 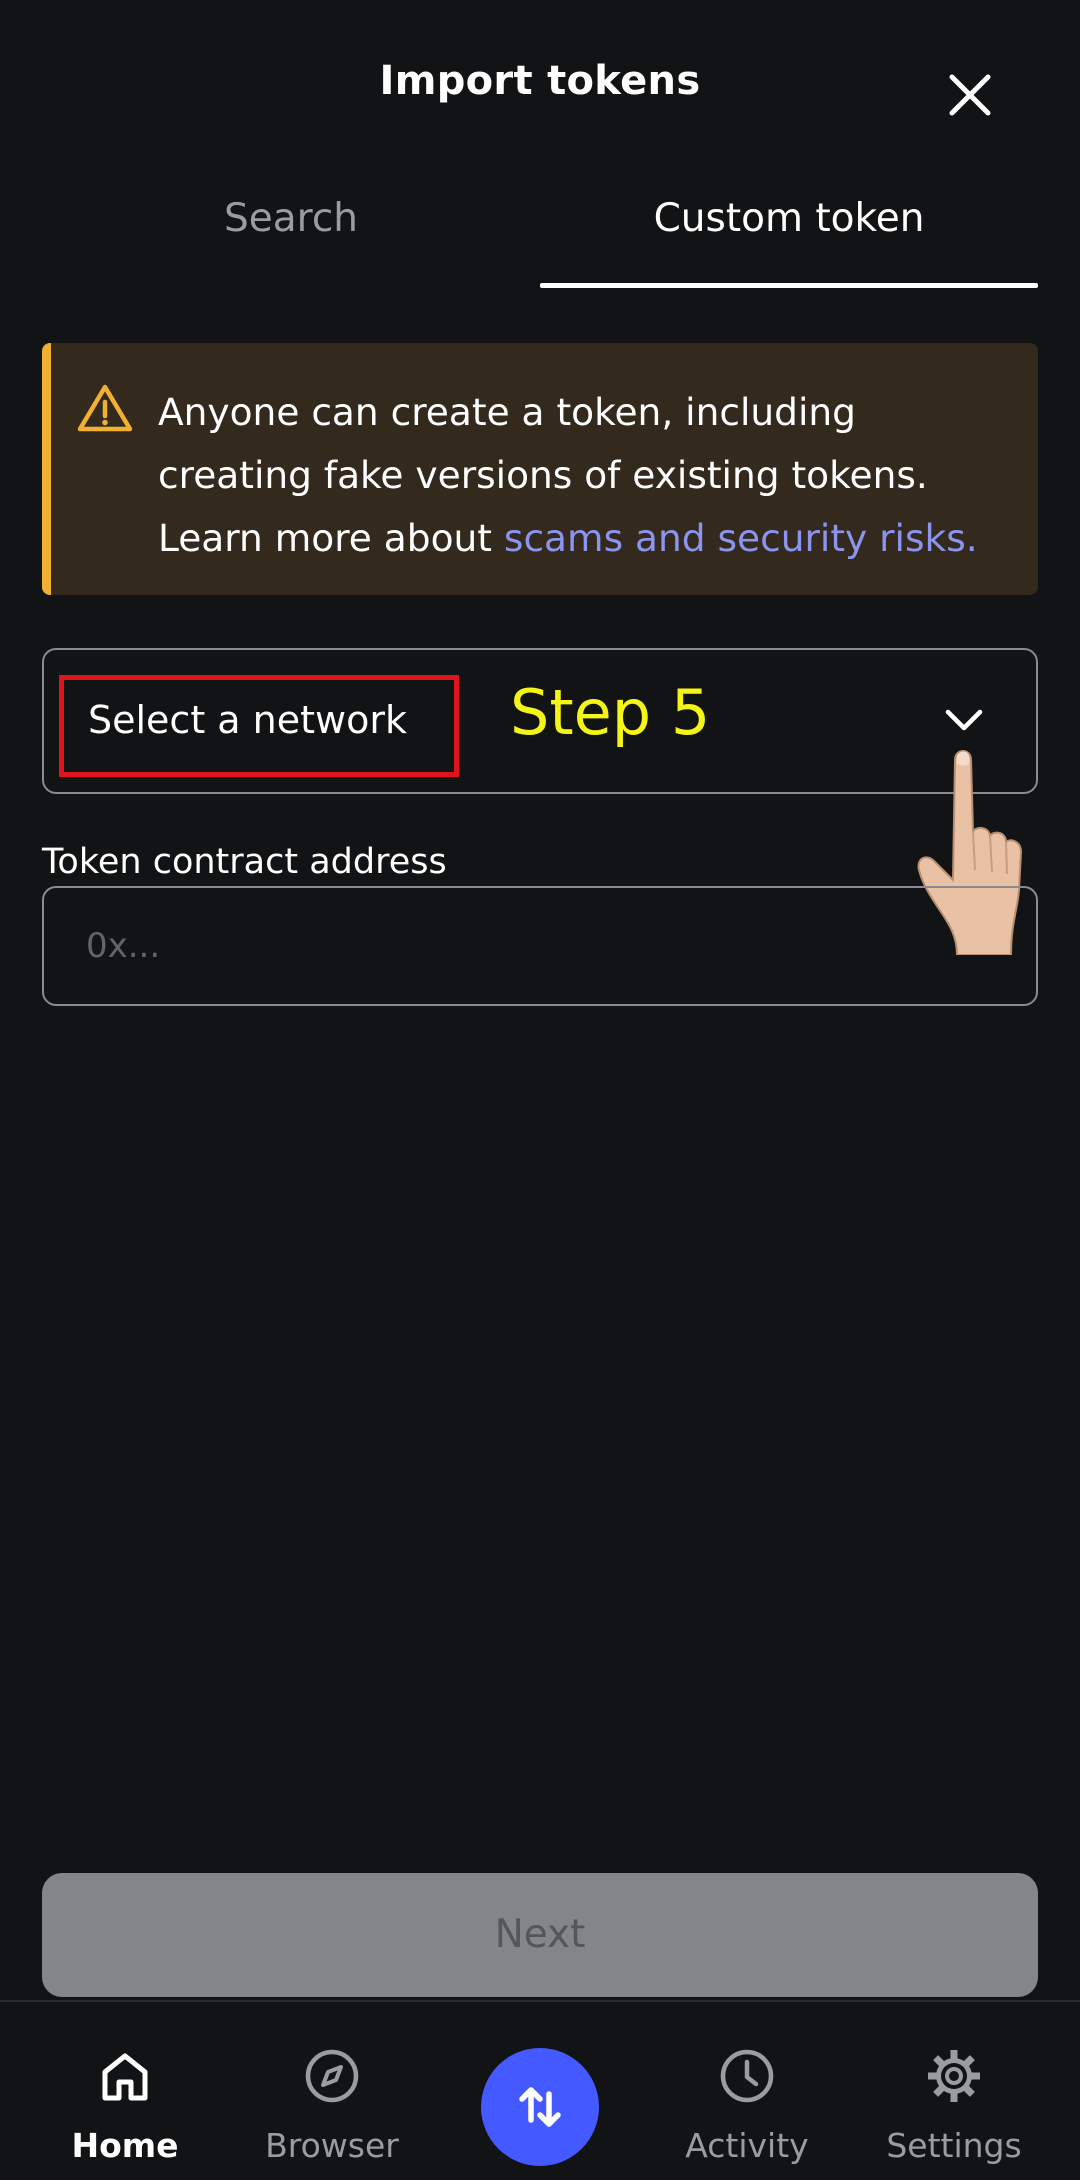 I want to click on token-address-input, so click(x=540, y=946).